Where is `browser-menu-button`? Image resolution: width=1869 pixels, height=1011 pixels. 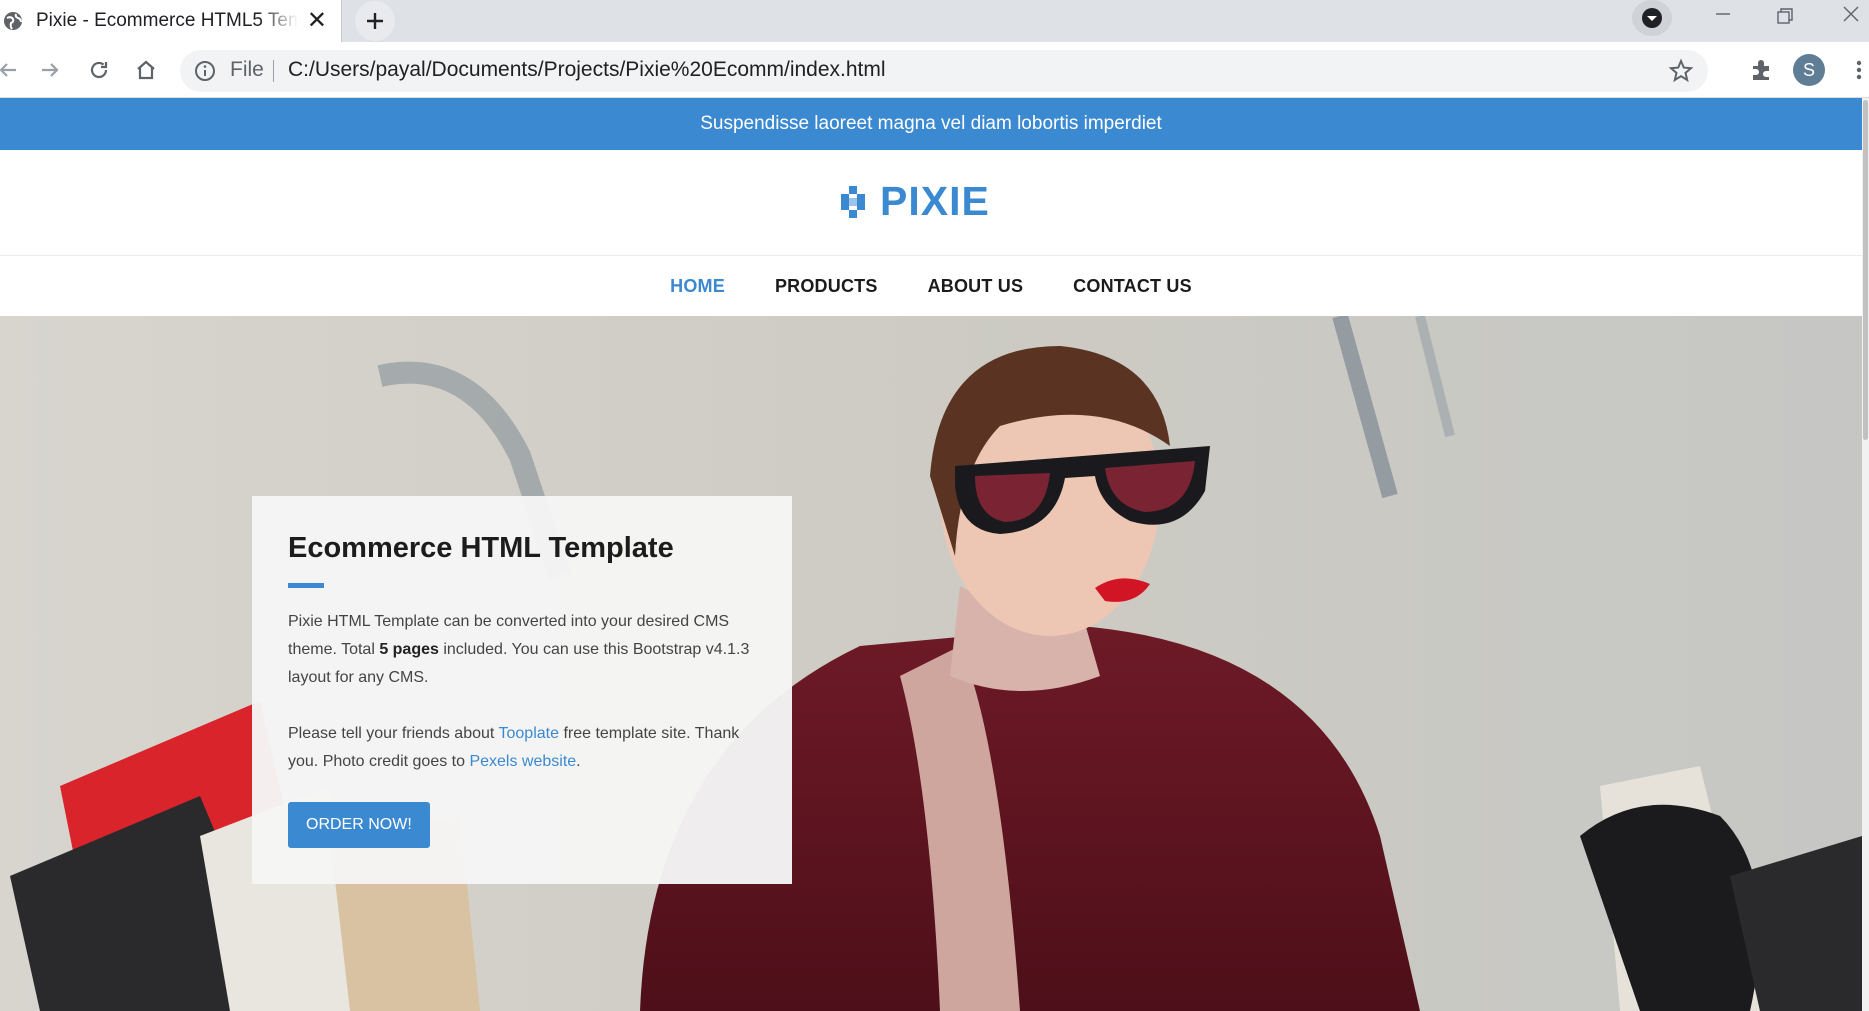 browser-menu-button is located at coordinates (1856, 70).